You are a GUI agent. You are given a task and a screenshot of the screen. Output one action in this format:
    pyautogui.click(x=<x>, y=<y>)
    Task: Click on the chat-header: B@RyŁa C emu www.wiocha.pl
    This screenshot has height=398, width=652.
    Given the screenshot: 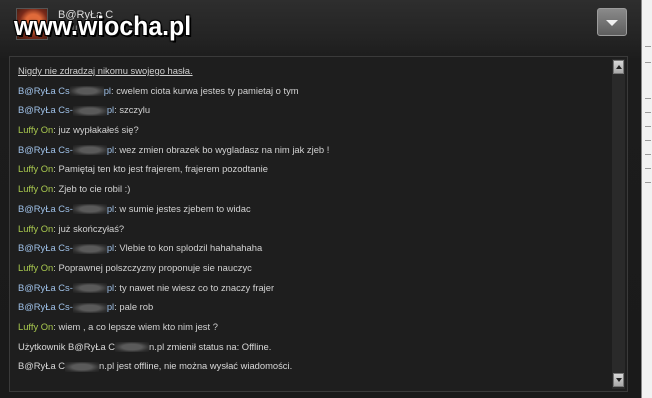 What is the action you would take?
    pyautogui.click(x=320, y=29)
    